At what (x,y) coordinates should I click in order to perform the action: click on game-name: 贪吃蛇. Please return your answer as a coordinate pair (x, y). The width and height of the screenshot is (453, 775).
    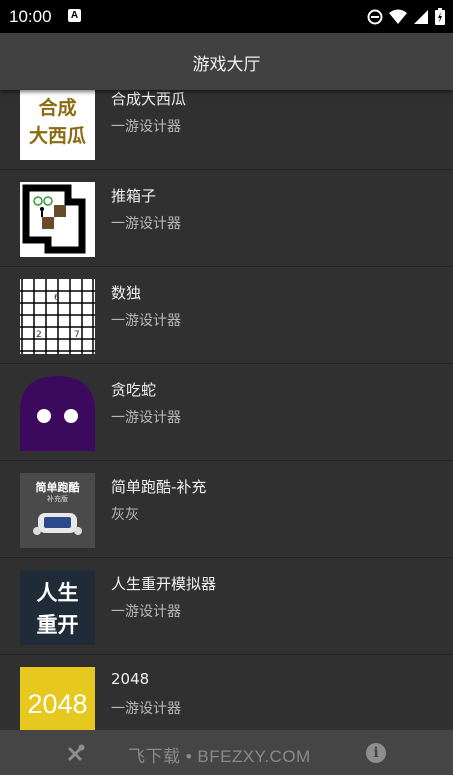
    Looking at the image, I should click on (134, 390).